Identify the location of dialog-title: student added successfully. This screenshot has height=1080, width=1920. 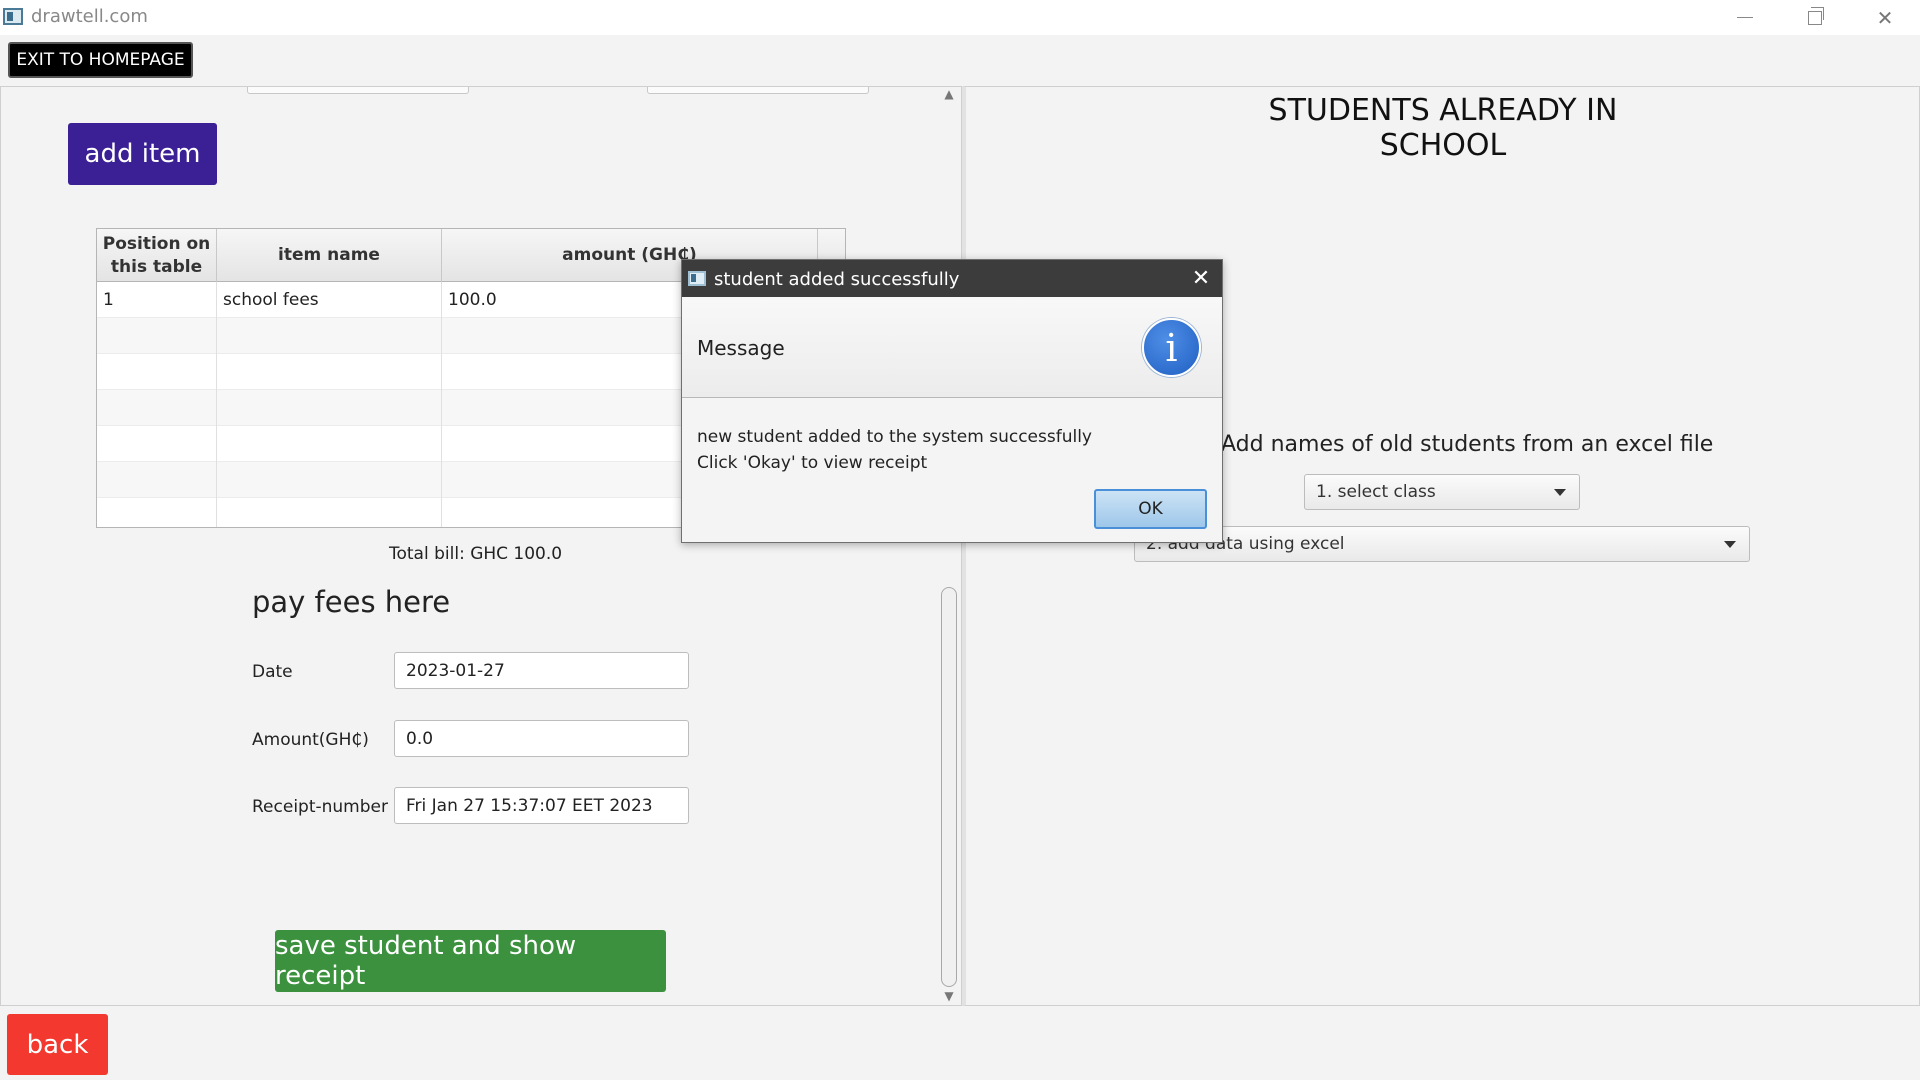
(837, 279).